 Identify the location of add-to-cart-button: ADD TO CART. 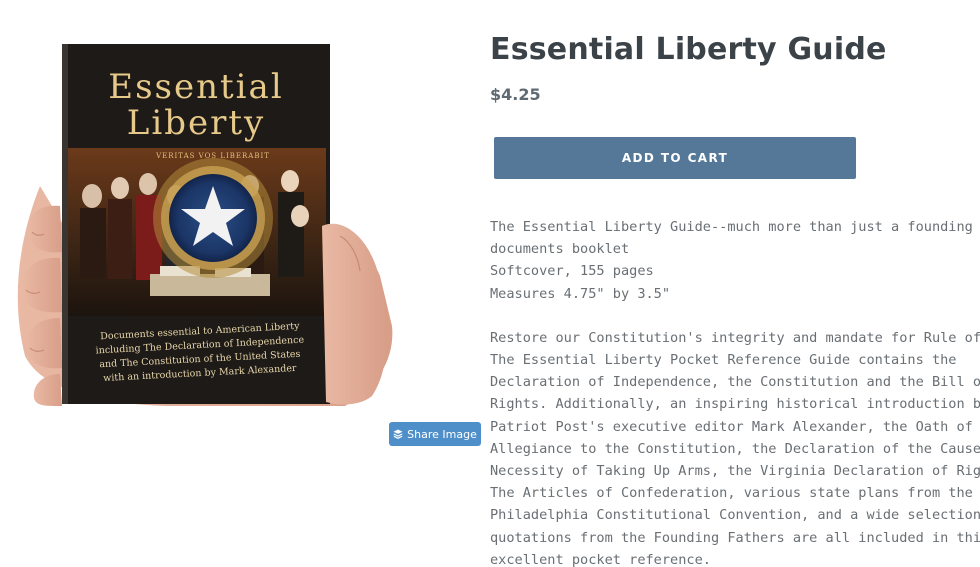
(675, 158).